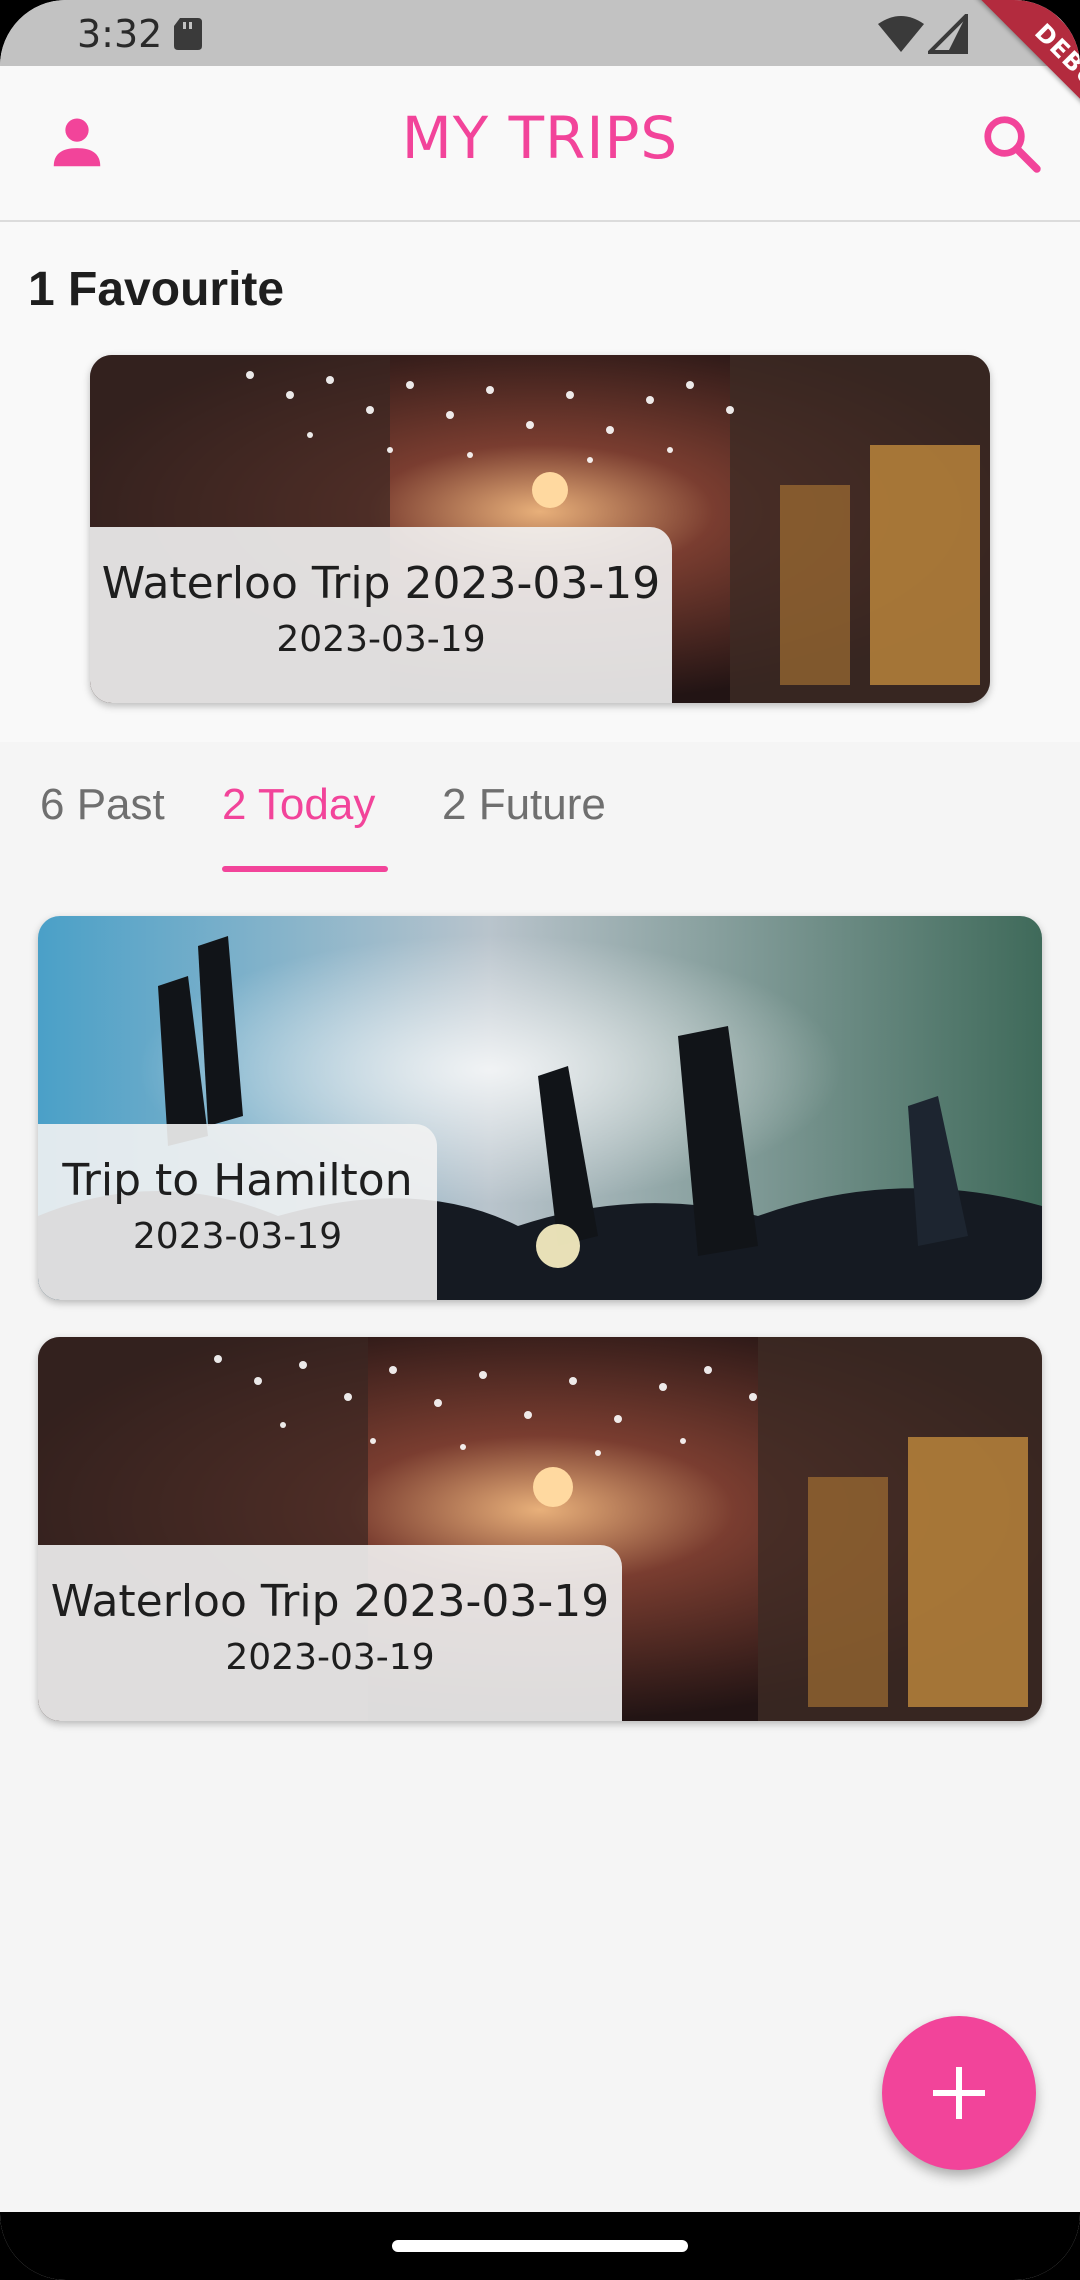  I want to click on tab-future: 2 Future, so click(524, 805).